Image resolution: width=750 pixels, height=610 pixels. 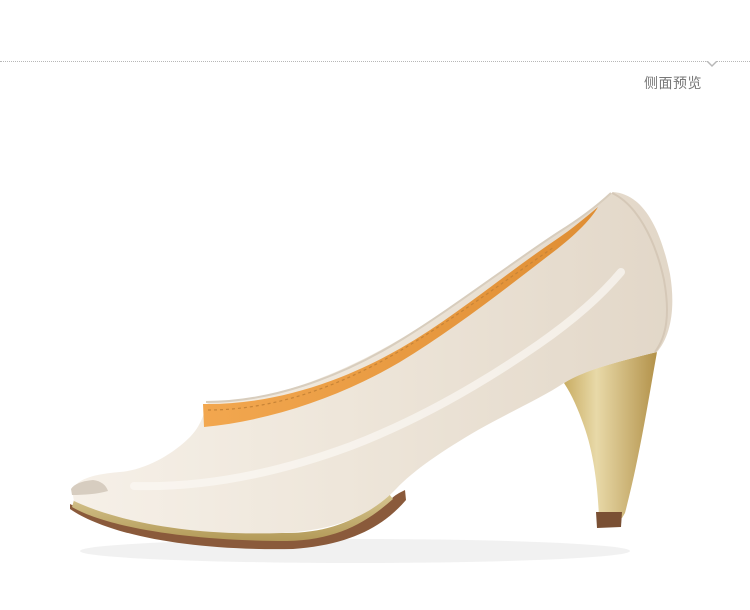 What do you see at coordinates (609, 520) in the screenshot?
I see `shoe-heel-tip` at bounding box center [609, 520].